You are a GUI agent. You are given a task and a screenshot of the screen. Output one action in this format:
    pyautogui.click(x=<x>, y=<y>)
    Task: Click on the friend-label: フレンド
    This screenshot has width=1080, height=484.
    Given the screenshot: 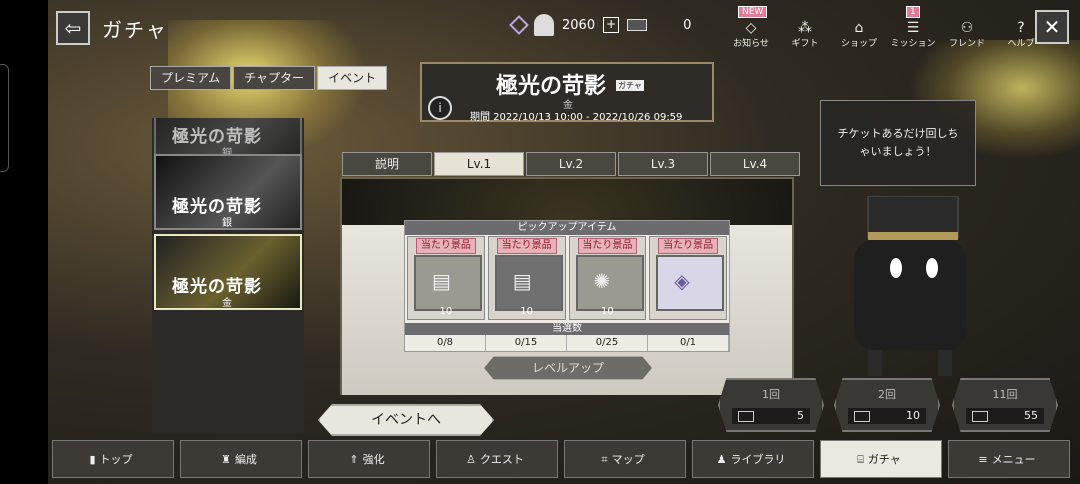 What is the action you would take?
    pyautogui.click(x=966, y=44)
    